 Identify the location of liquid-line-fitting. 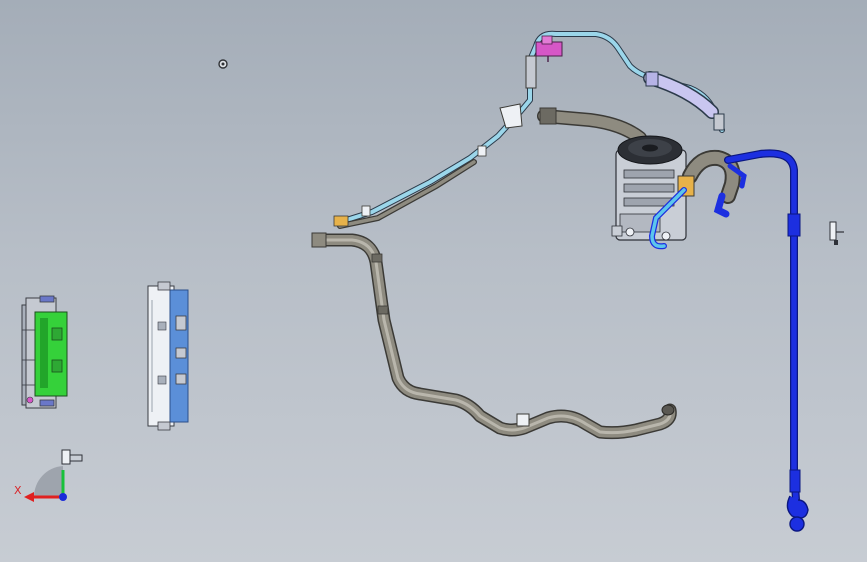
(341, 221).